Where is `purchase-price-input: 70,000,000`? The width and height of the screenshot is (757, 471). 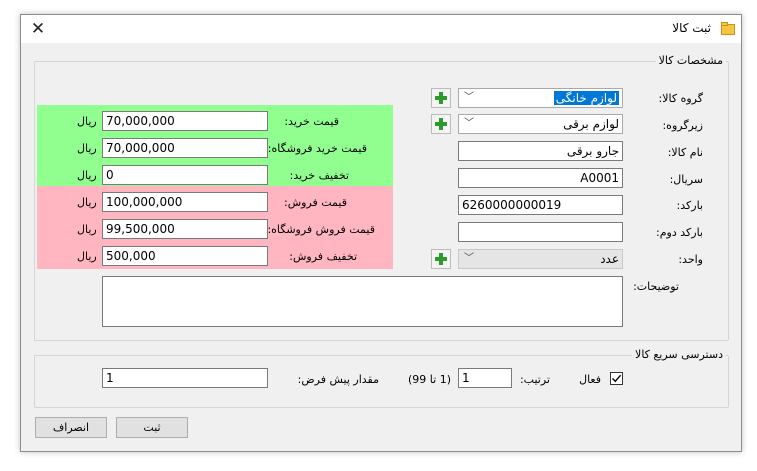
purchase-price-input: 70,000,000 is located at coordinates (185, 121).